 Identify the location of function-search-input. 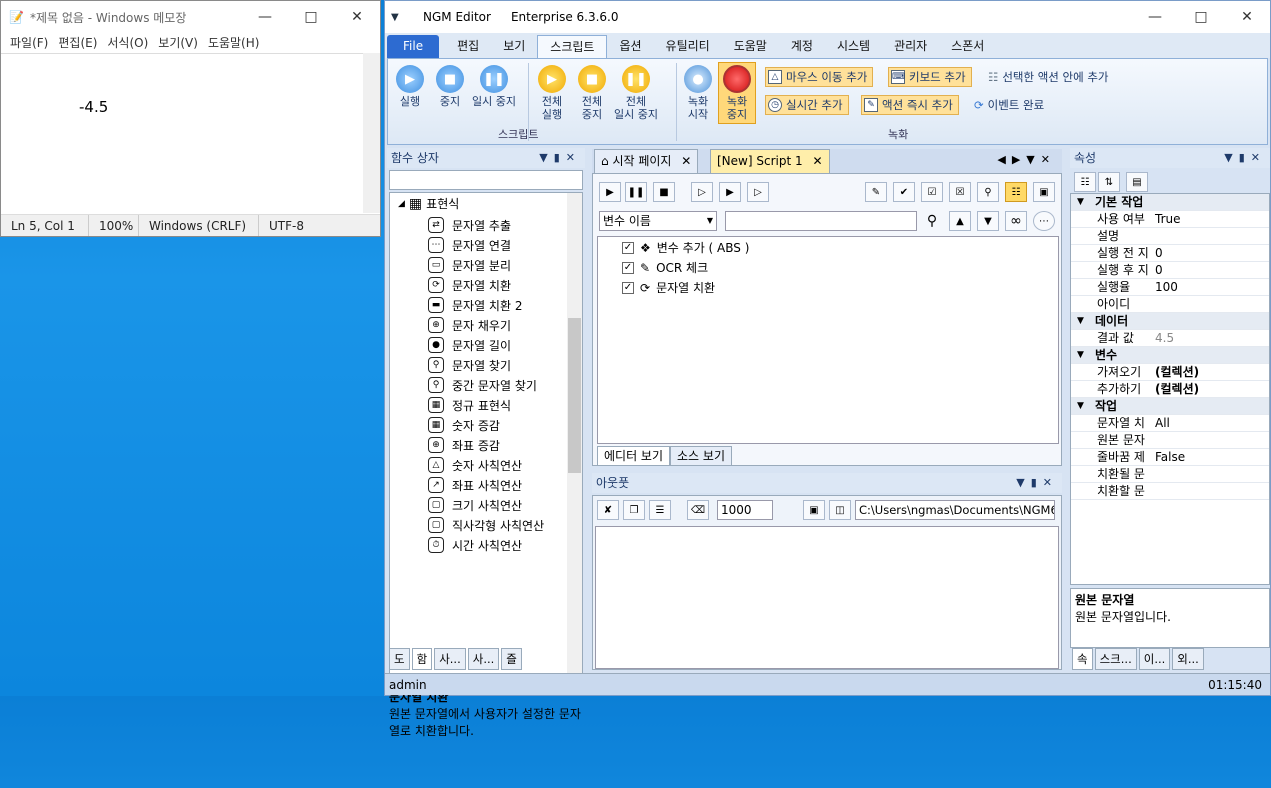
(486, 180).